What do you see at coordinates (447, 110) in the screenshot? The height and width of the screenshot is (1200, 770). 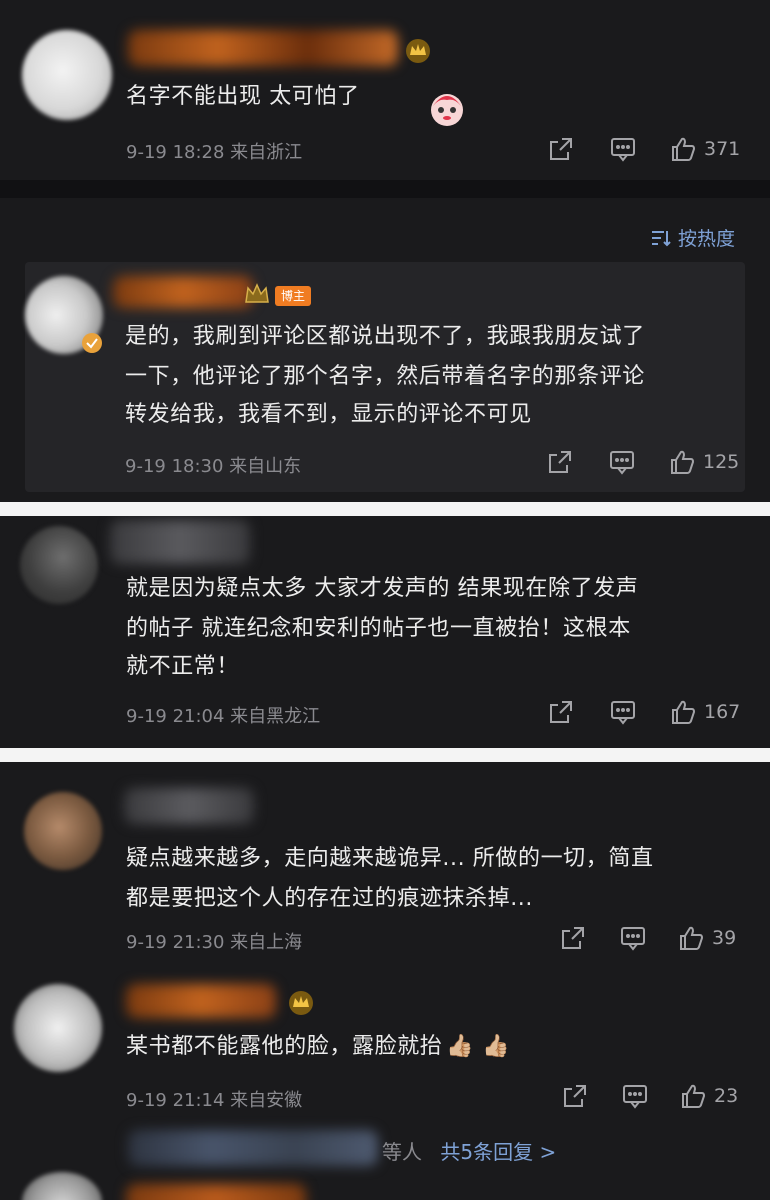 I see `sticker-icon` at bounding box center [447, 110].